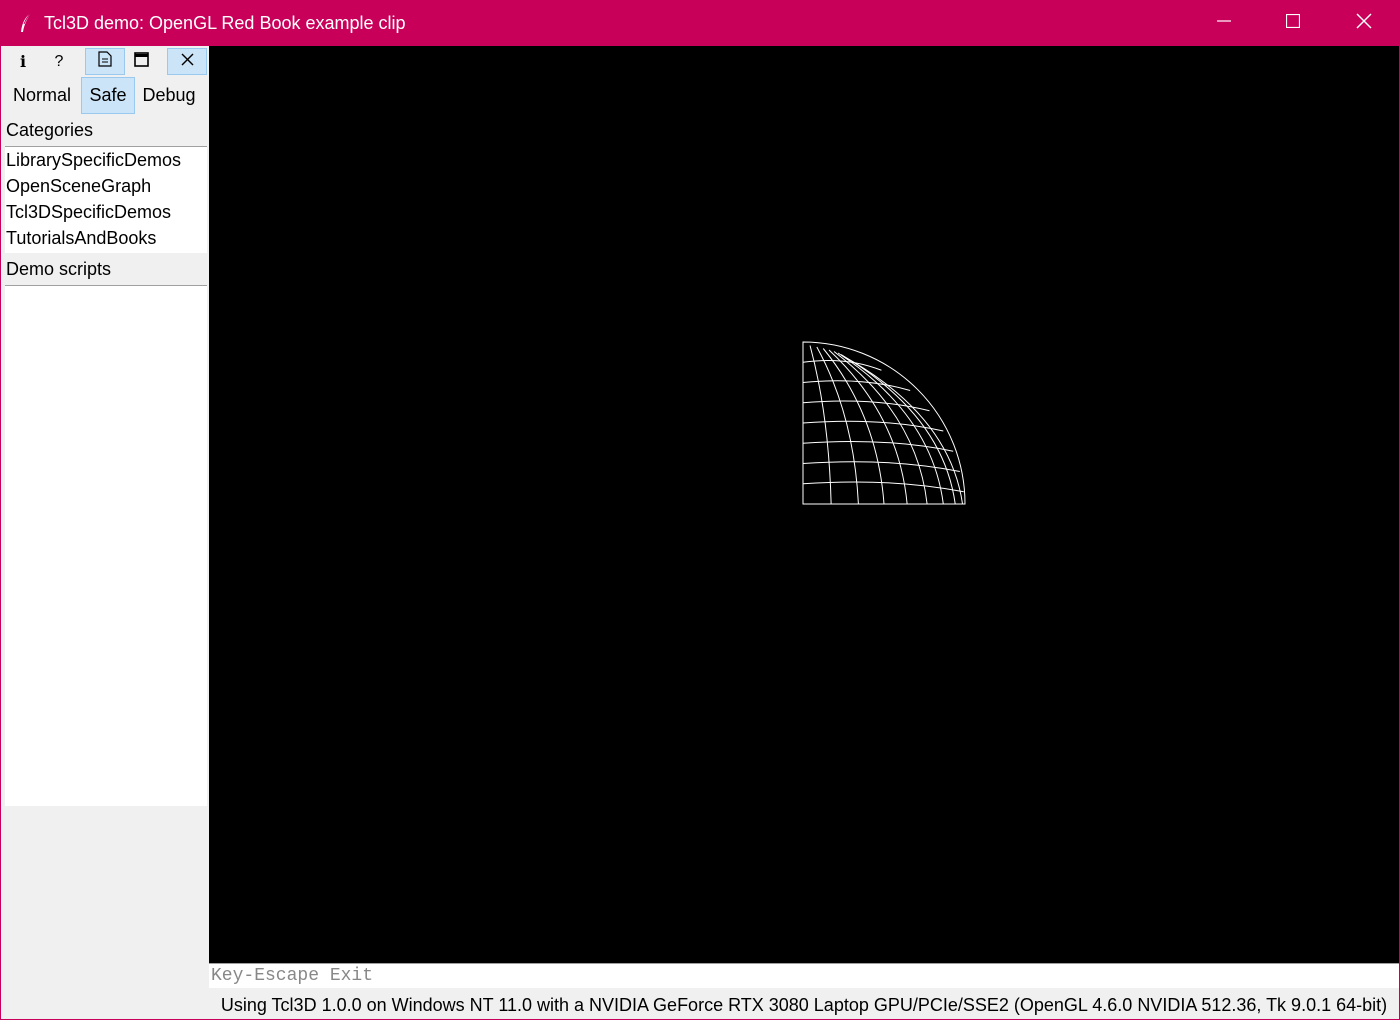 Image resolution: width=1400 pixels, height=1020 pixels. I want to click on source-button, so click(105, 61).